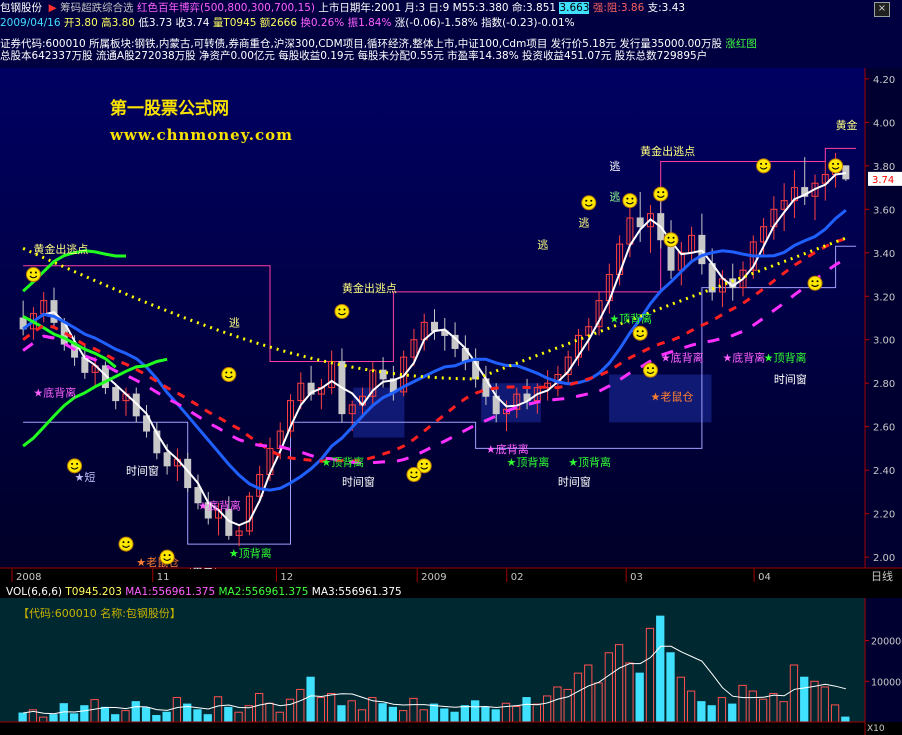 Image resolution: width=902 pixels, height=735 pixels. Describe the element at coordinates (884, 558) in the screenshot. I see `price-tick-label: 2.00` at that location.